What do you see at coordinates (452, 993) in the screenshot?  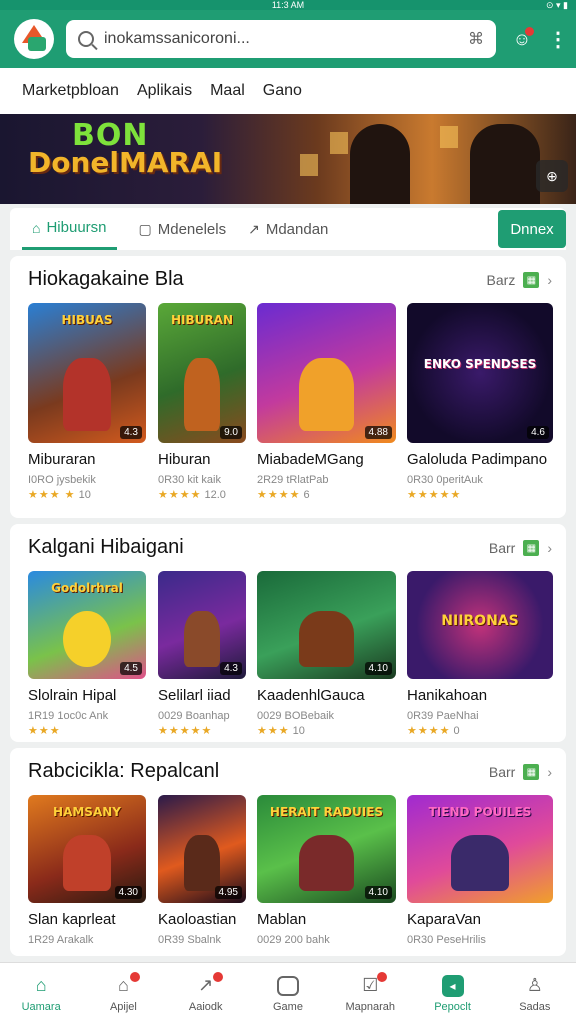 I see `bottom-nav-report: ◂ Pepoclt` at bounding box center [452, 993].